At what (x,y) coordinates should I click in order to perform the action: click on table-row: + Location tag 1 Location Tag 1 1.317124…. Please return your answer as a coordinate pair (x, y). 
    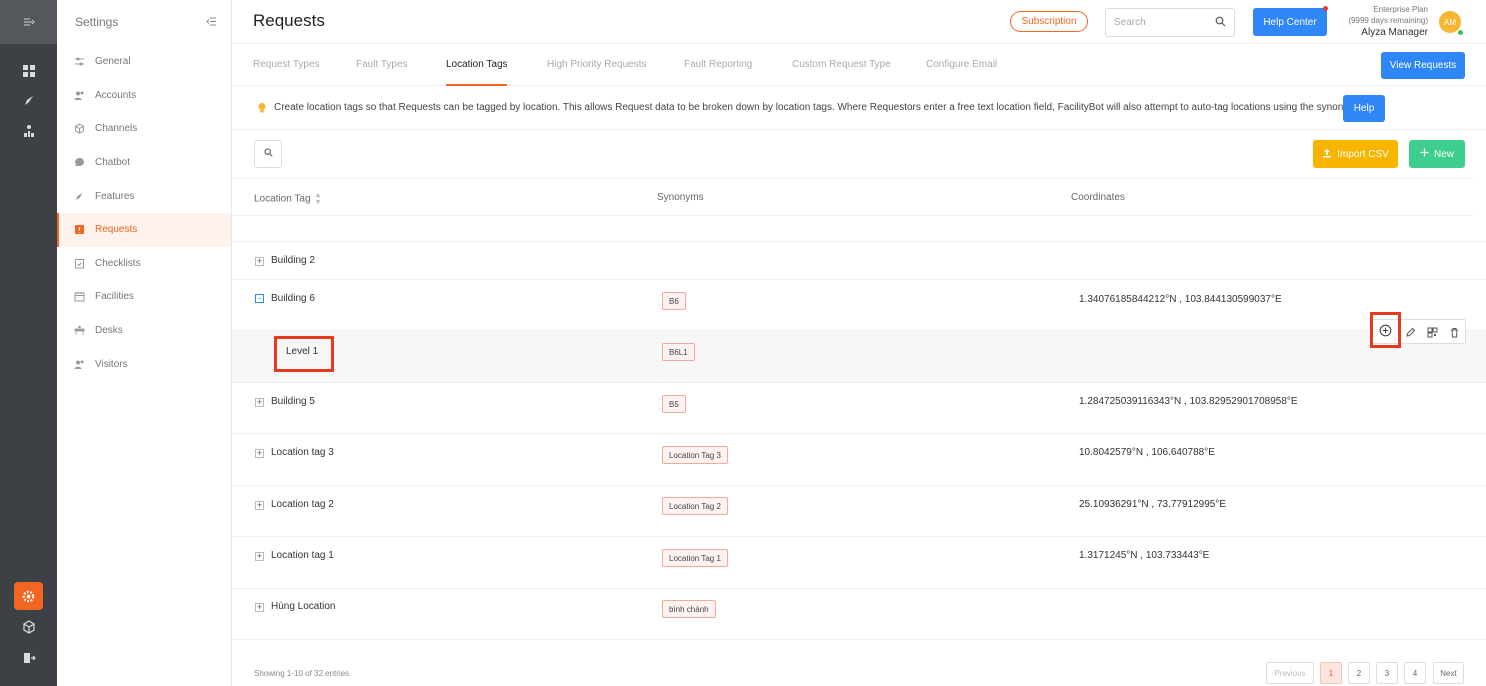
    Looking at the image, I should click on (859, 563).